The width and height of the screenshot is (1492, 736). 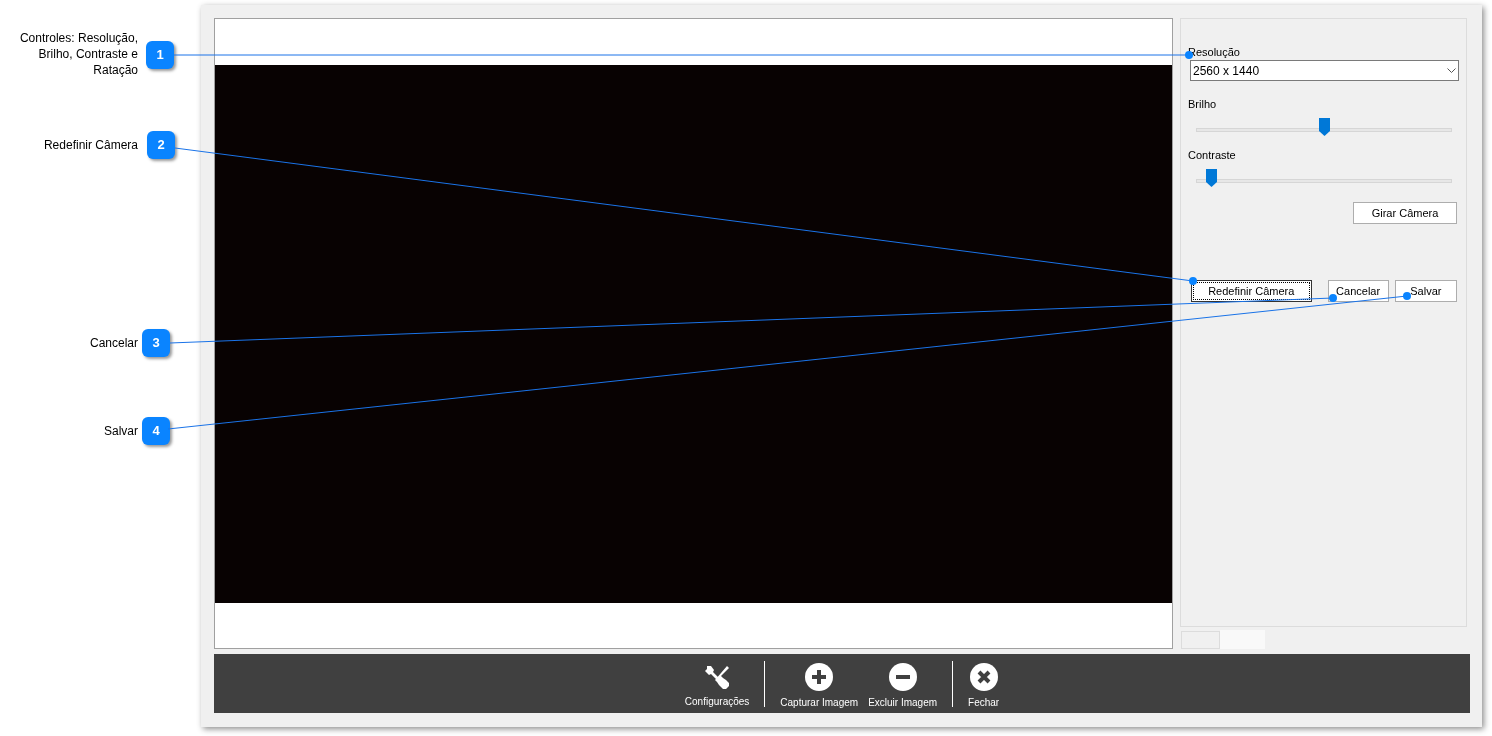 What do you see at coordinates (819, 677) in the screenshot?
I see `plus-circle-icon` at bounding box center [819, 677].